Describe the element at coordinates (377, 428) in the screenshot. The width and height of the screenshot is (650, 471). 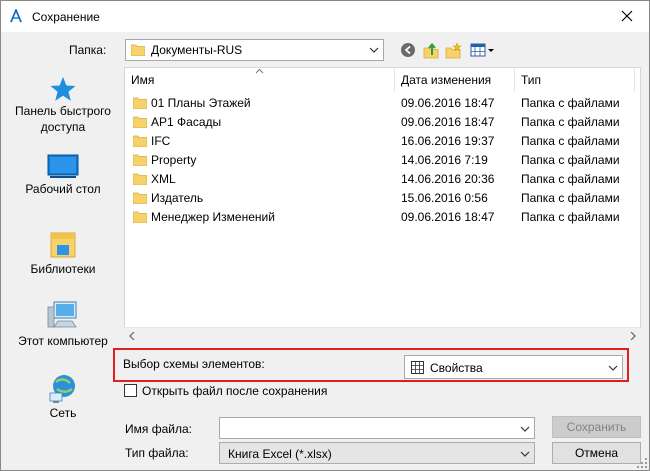
I see `filename-input` at that location.